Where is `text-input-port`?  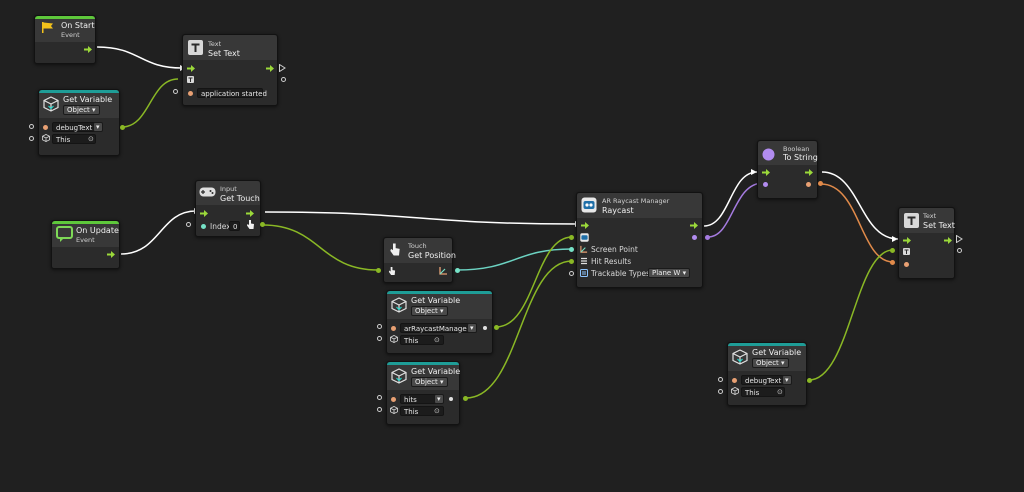 text-input-port is located at coordinates (892, 250).